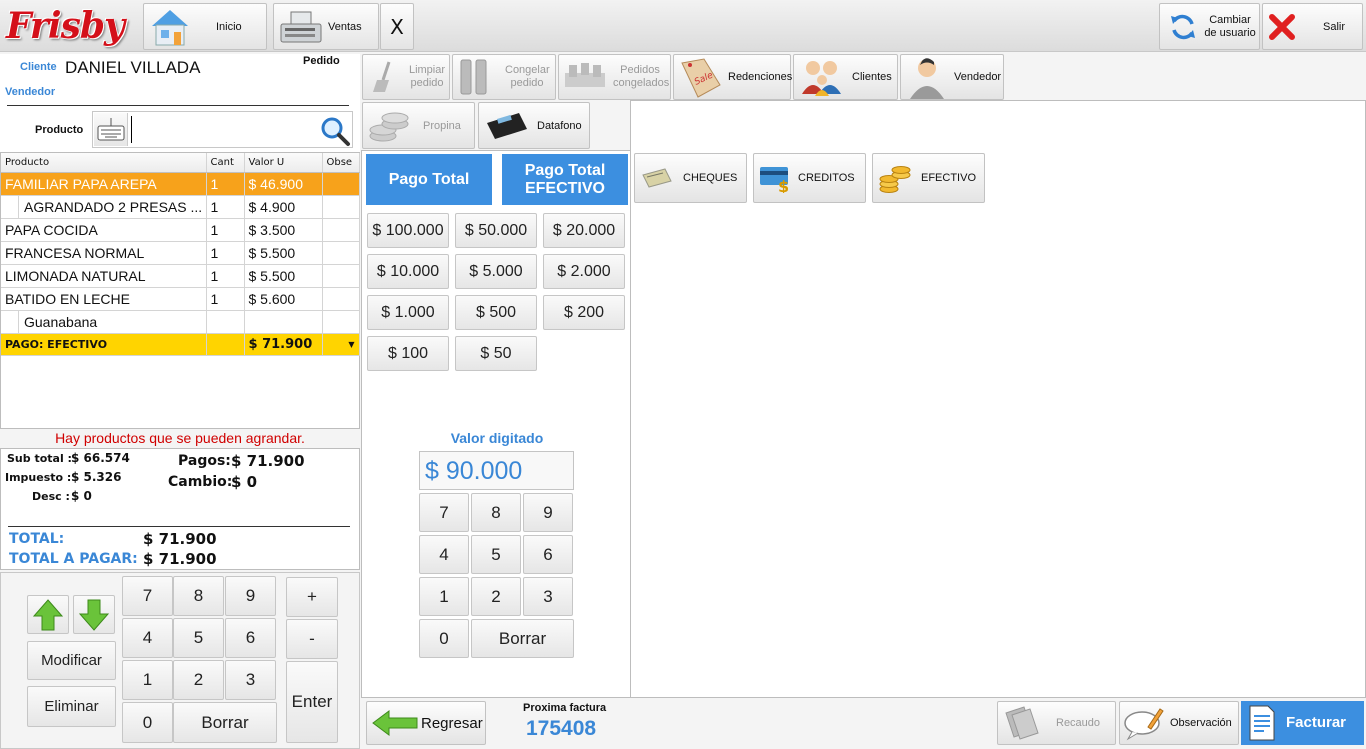  What do you see at coordinates (395, 723) in the screenshot?
I see `arrow-left-icon` at bounding box center [395, 723].